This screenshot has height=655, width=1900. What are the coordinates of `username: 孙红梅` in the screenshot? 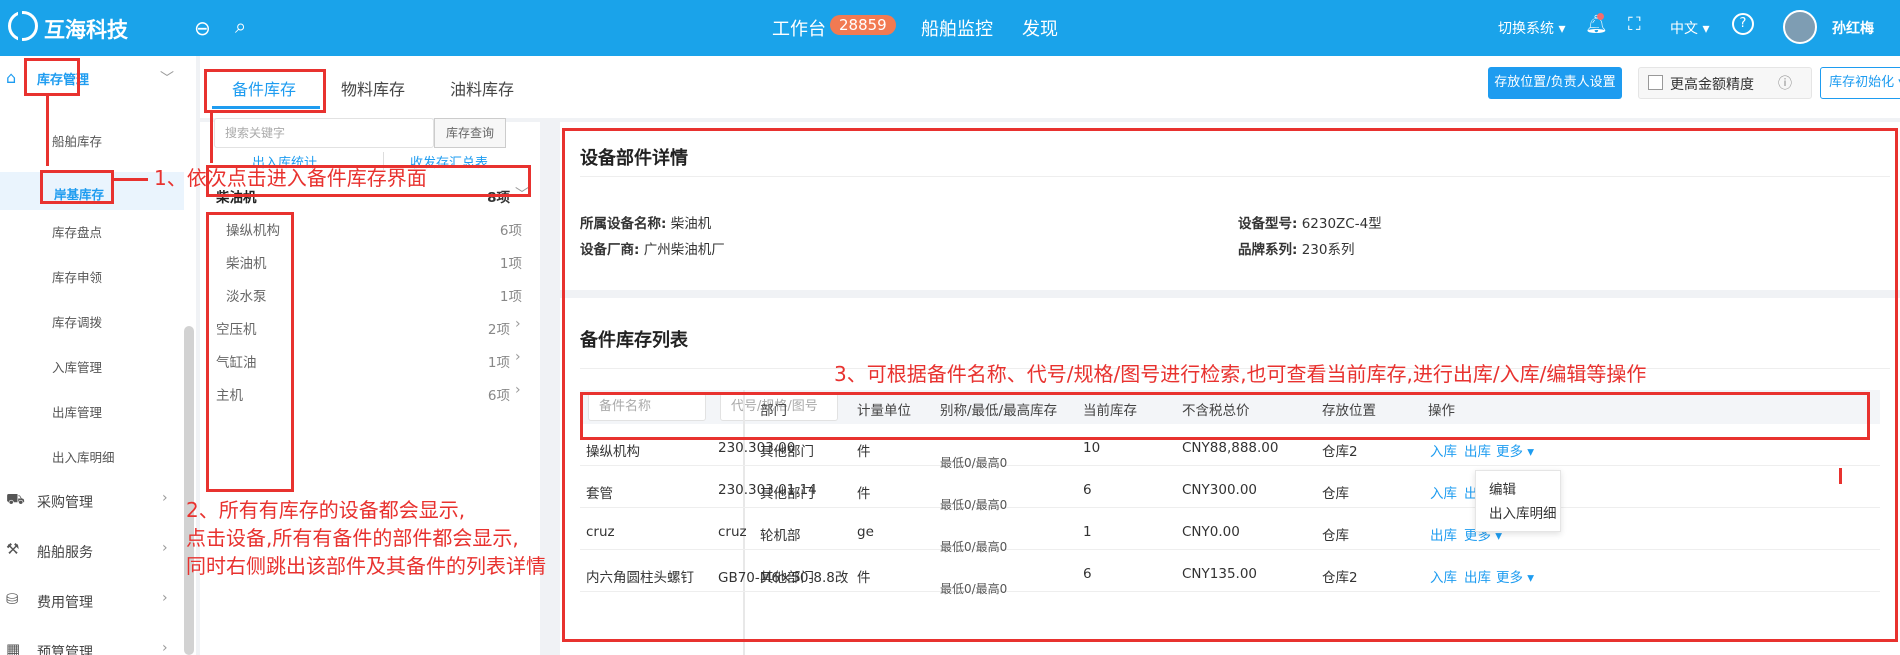 It's located at (1853, 29).